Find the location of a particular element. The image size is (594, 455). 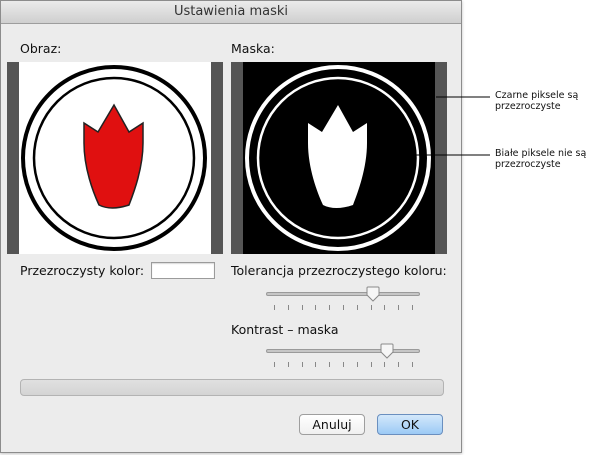

annotation-black-pixels: Czarne piksele są przezroczyste is located at coordinates (536, 101).